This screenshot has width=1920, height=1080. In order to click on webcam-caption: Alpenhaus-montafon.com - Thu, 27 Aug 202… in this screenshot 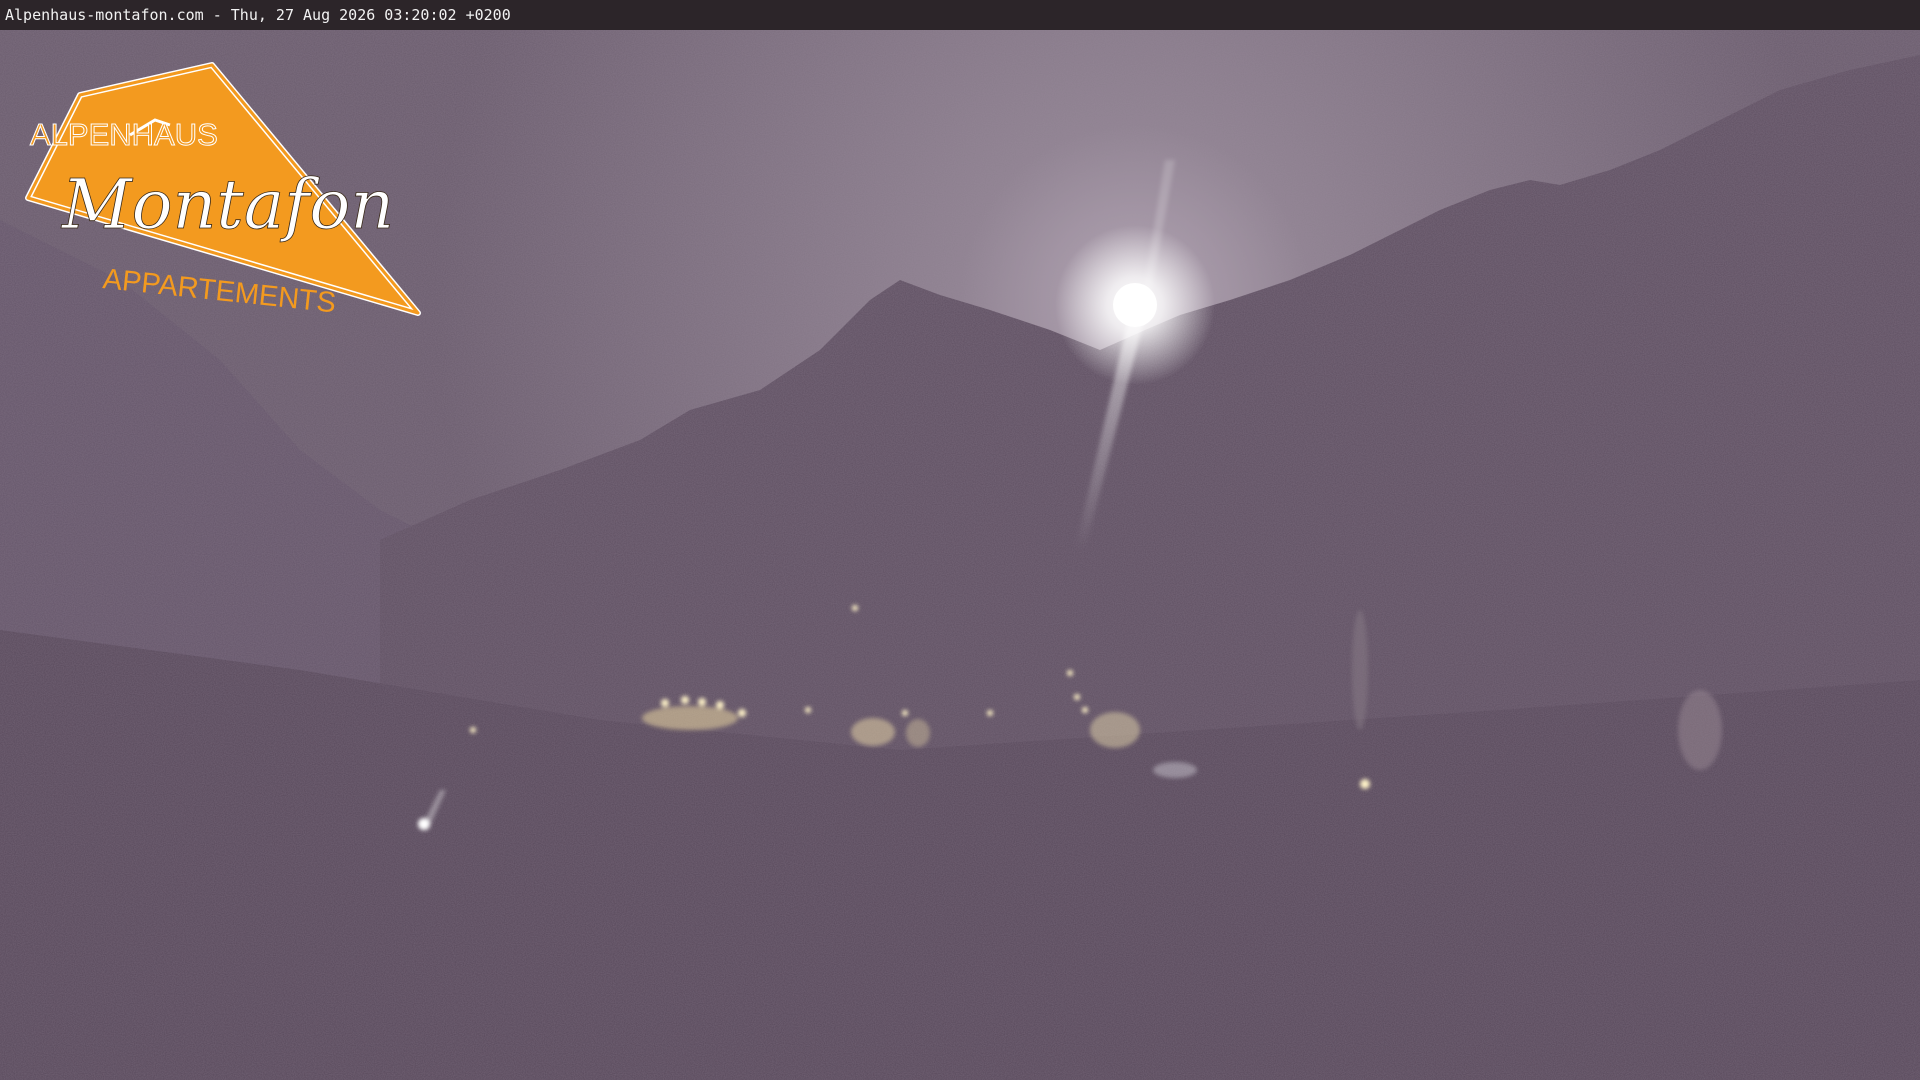, I will do `click(960, 15)`.